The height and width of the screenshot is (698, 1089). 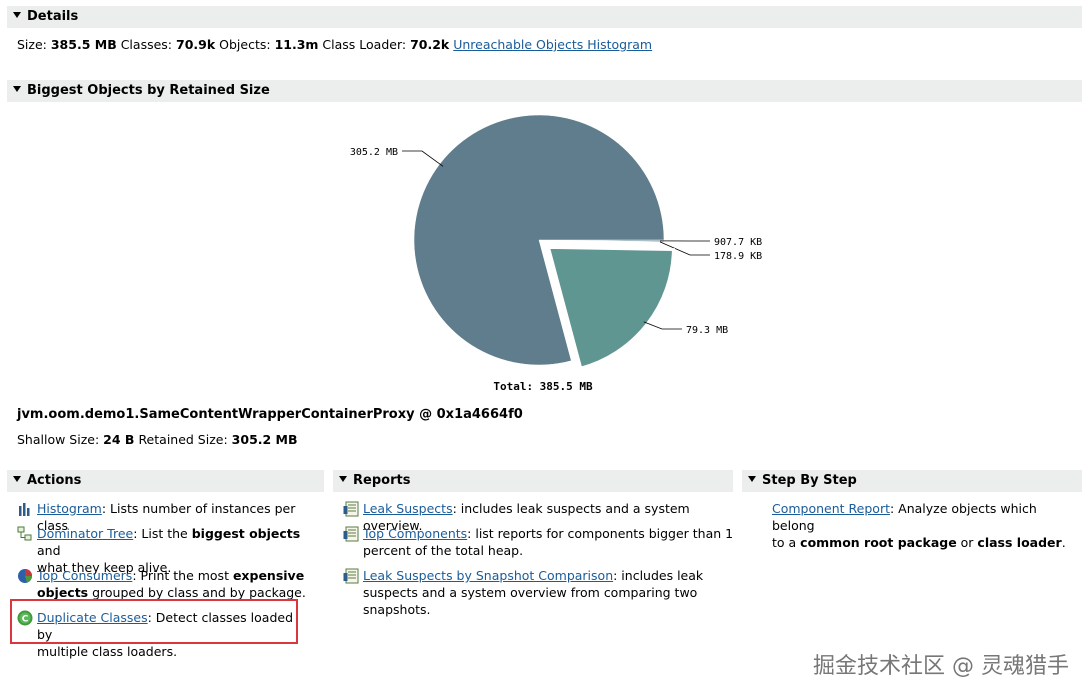 What do you see at coordinates (264, 439) in the screenshot?
I see `retained-size-value: 305.2 MB` at bounding box center [264, 439].